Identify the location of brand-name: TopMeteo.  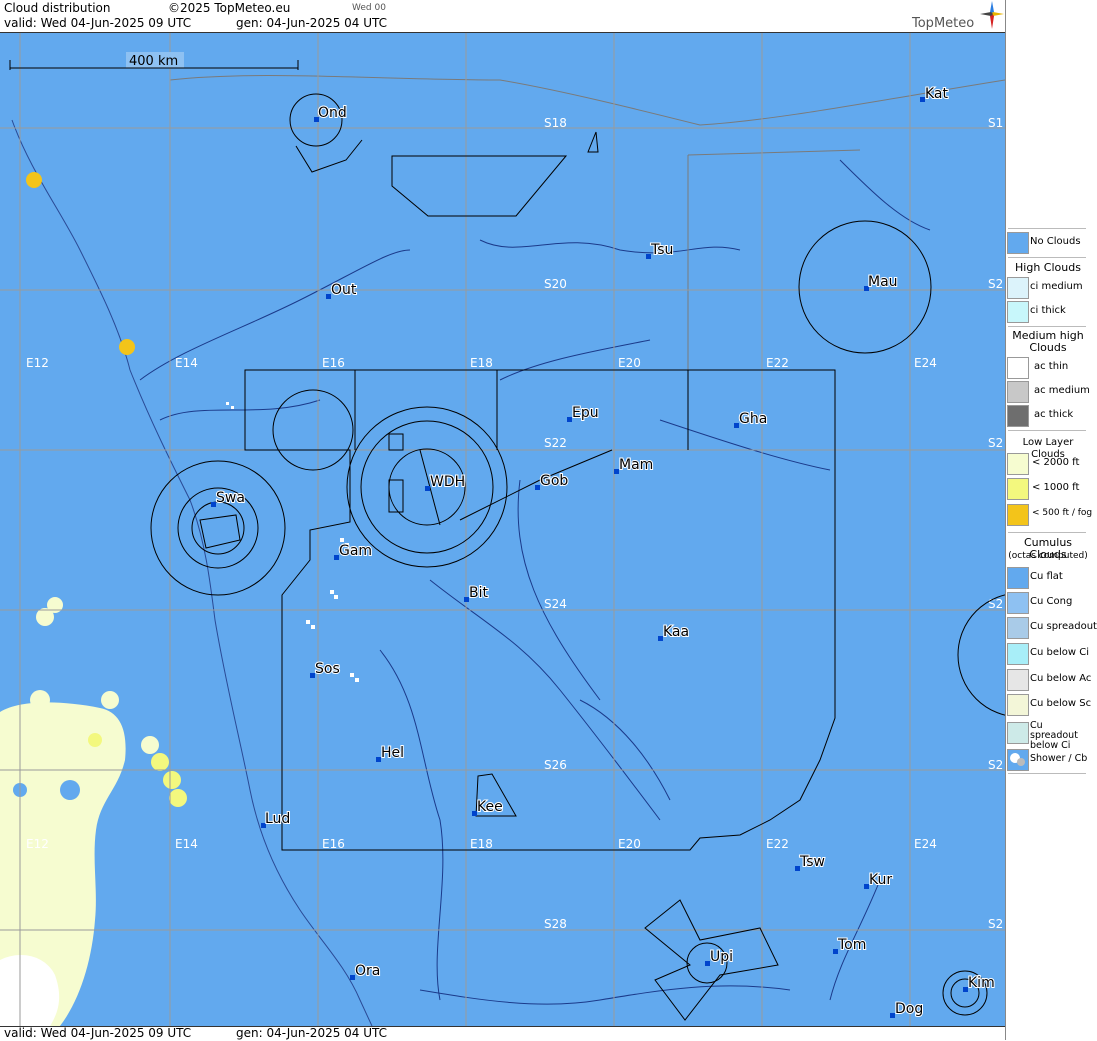
(943, 23).